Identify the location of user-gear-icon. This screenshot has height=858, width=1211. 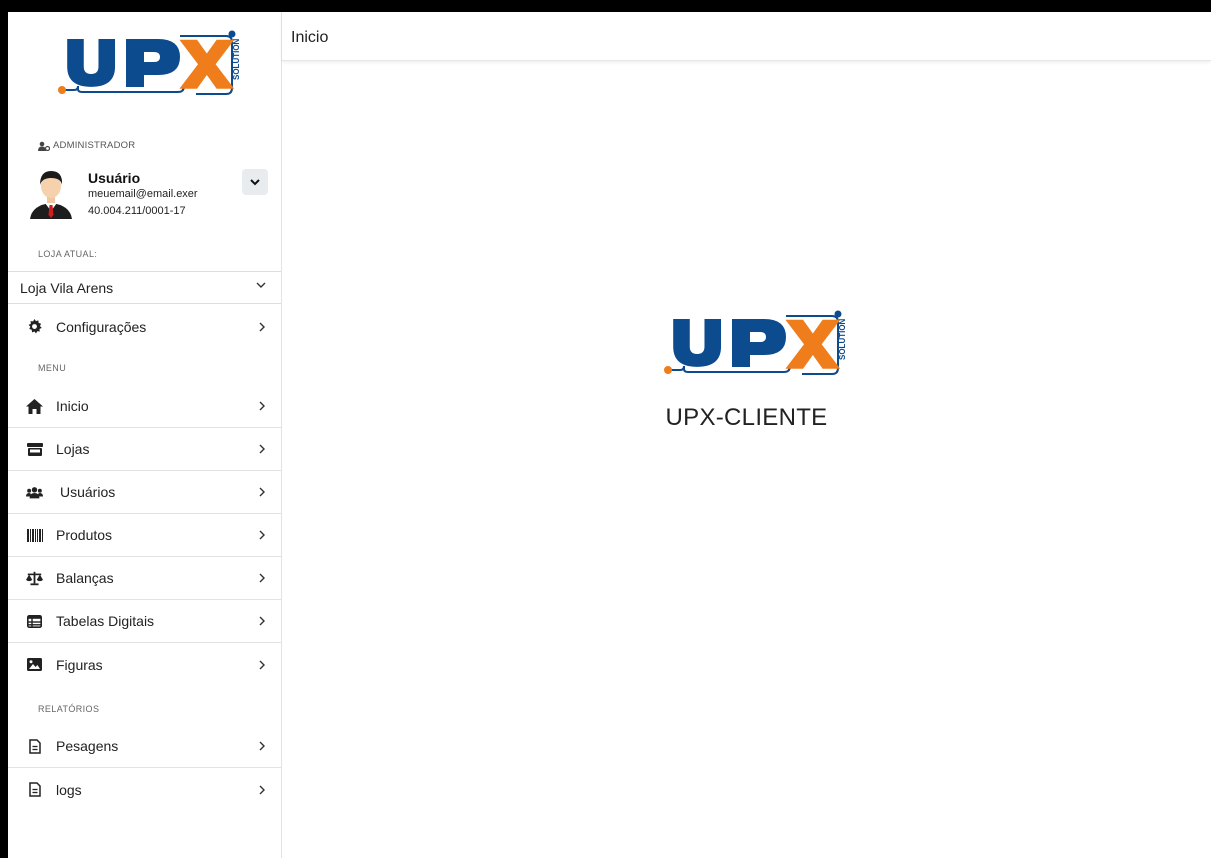
(44, 146).